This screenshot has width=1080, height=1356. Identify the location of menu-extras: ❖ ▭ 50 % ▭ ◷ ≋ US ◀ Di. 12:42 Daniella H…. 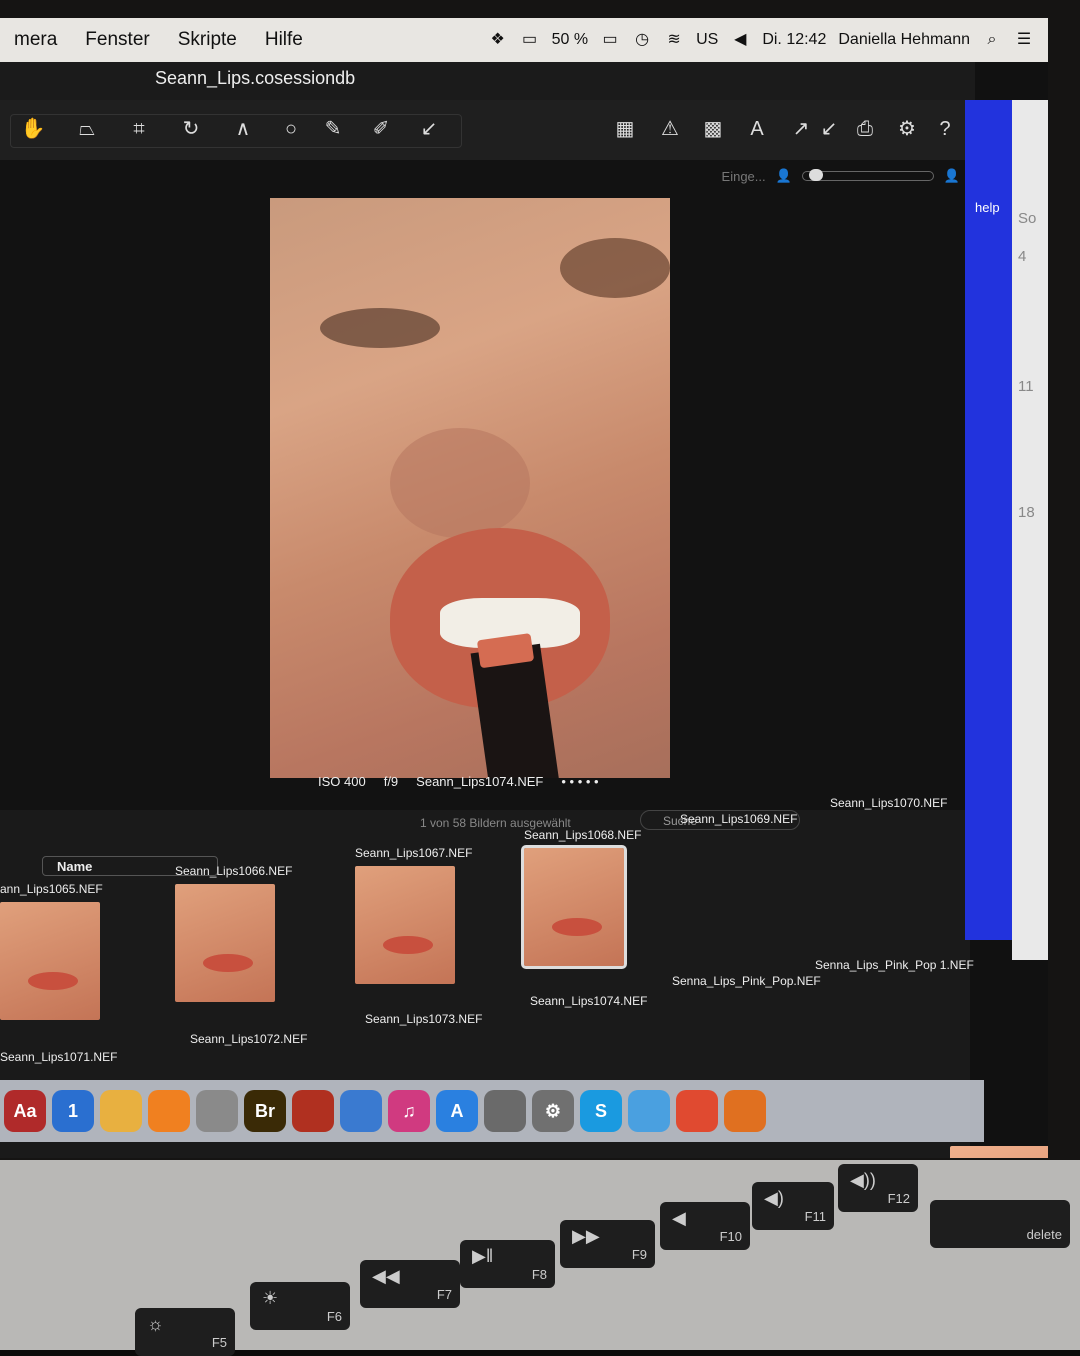
(768, 40).